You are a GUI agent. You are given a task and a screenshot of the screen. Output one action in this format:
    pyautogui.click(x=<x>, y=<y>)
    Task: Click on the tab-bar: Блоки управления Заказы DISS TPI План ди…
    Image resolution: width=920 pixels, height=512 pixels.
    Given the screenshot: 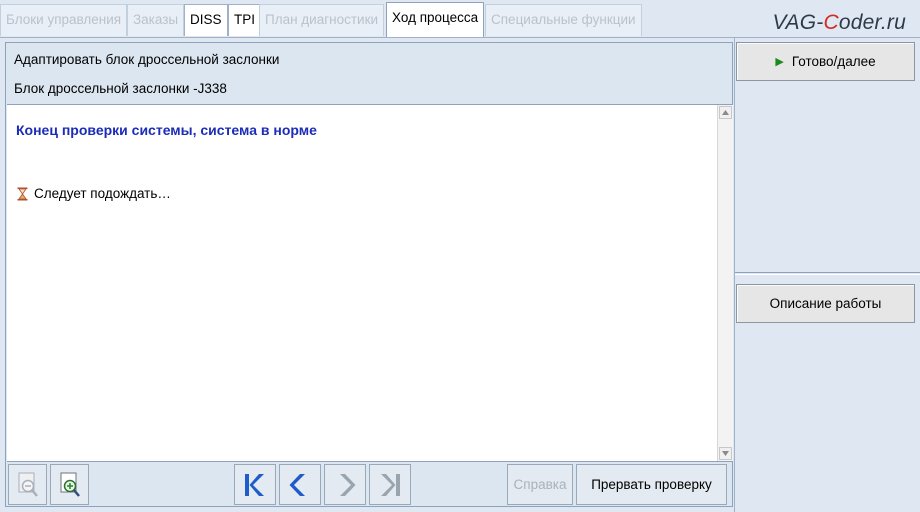 What is the action you would take?
    pyautogui.click(x=460, y=19)
    